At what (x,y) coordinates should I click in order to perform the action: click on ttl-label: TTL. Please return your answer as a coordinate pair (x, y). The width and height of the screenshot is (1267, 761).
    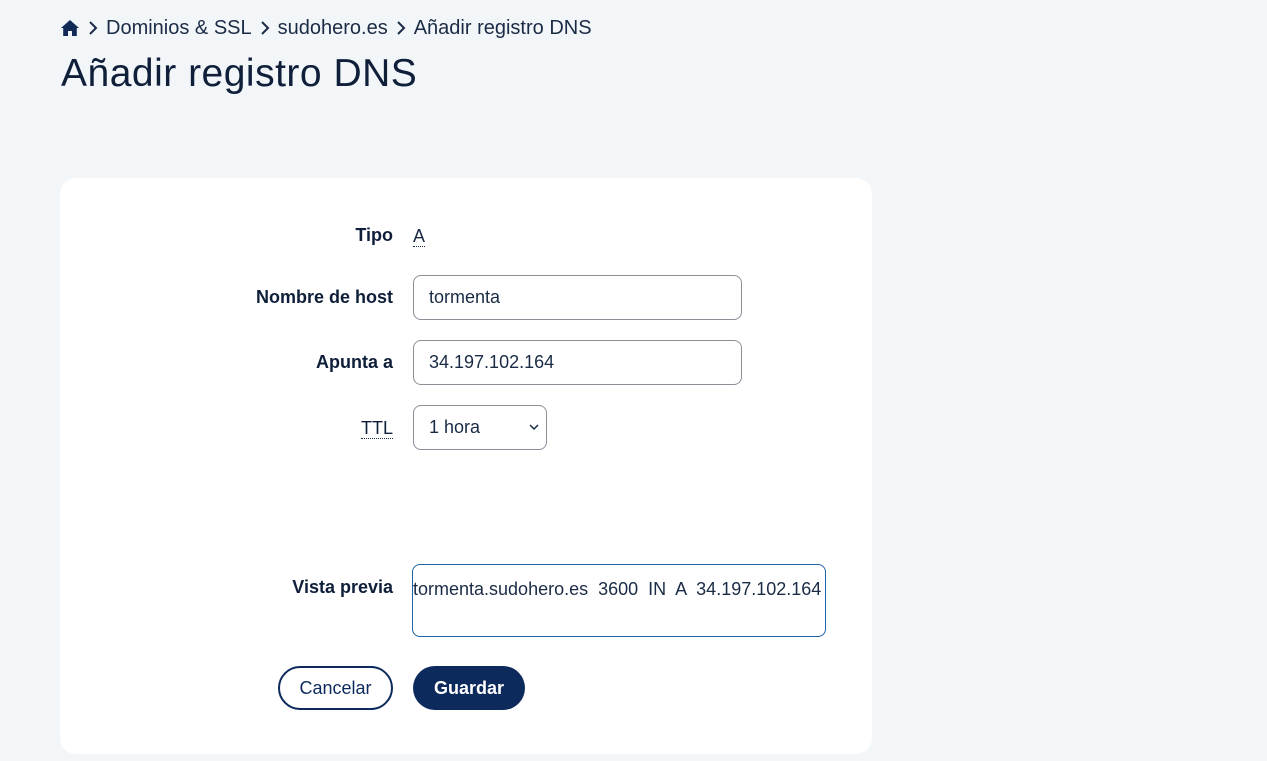
    Looking at the image, I should click on (376, 428).